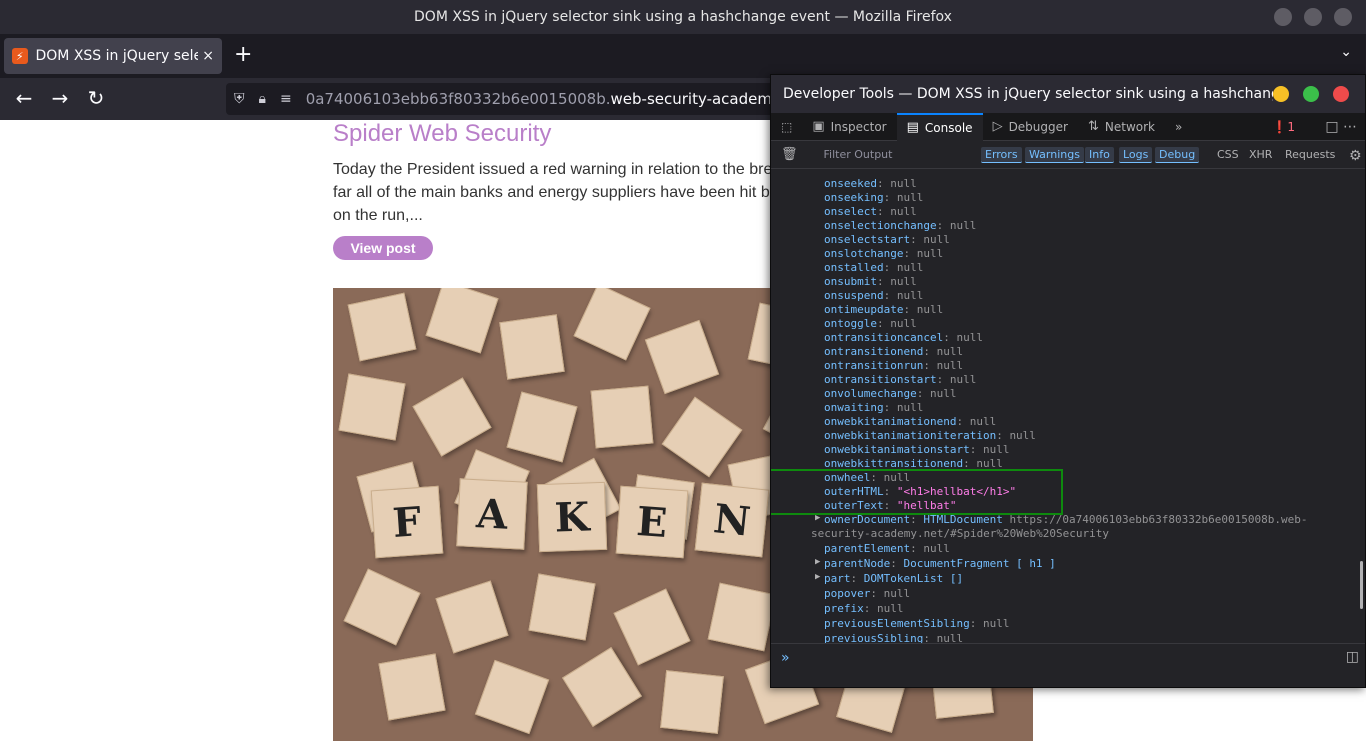  I want to click on property-row: onwebkitanimationend: null, so click(910, 422).